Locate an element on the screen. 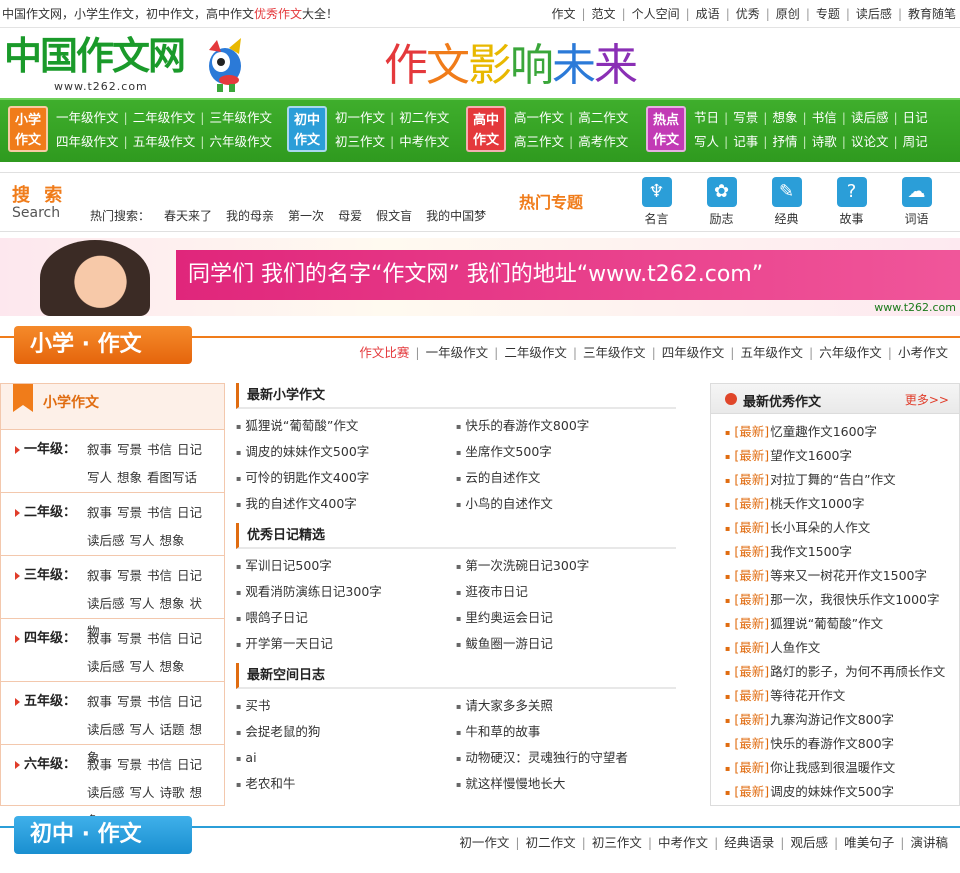 This screenshot has width=960, height=873. junior-section-title: 初中 · 作文 is located at coordinates (103, 835).